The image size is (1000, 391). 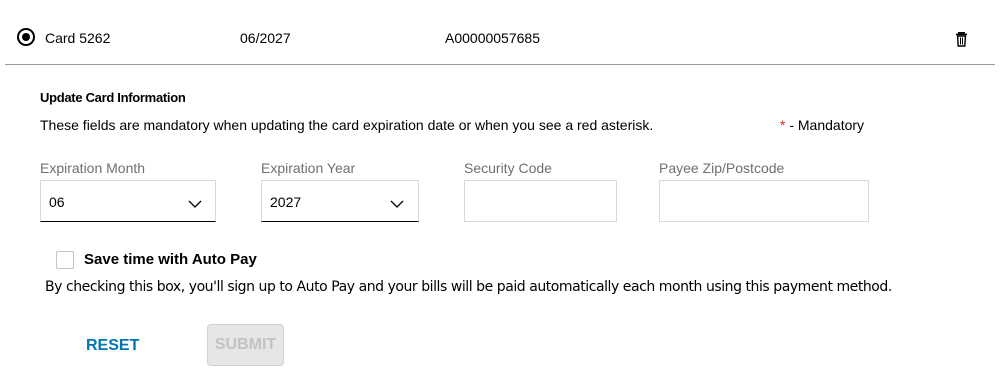 I want to click on expiration-year-value: 2027, so click(x=286, y=202).